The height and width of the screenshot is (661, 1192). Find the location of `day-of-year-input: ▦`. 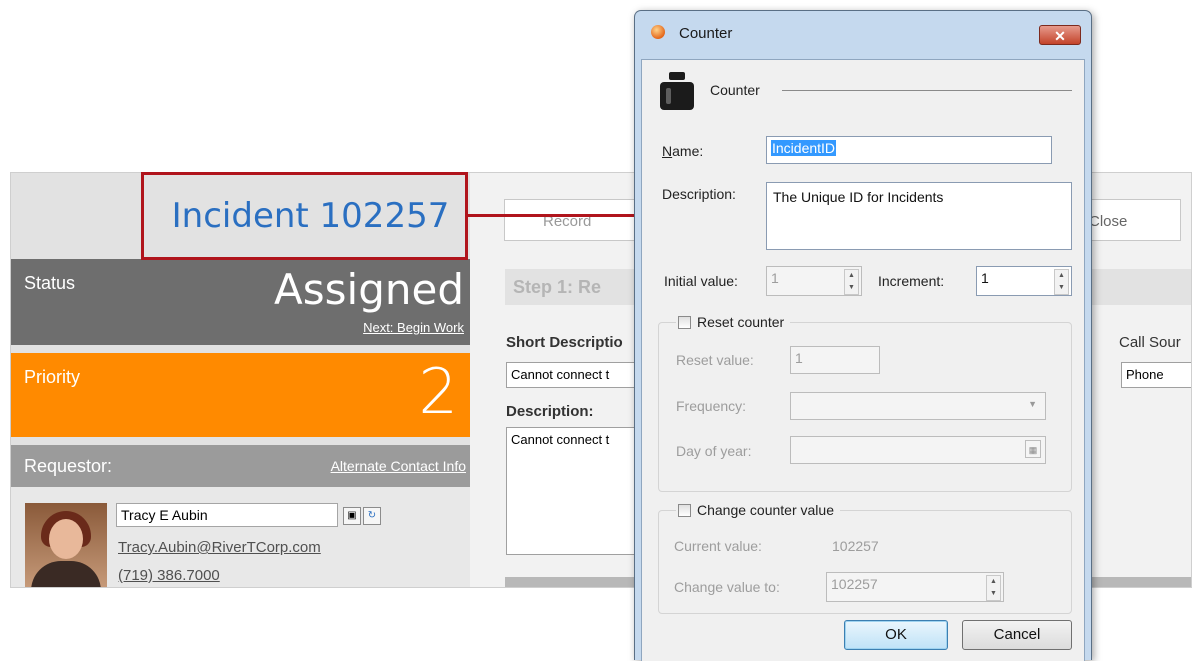

day-of-year-input: ▦ is located at coordinates (918, 450).